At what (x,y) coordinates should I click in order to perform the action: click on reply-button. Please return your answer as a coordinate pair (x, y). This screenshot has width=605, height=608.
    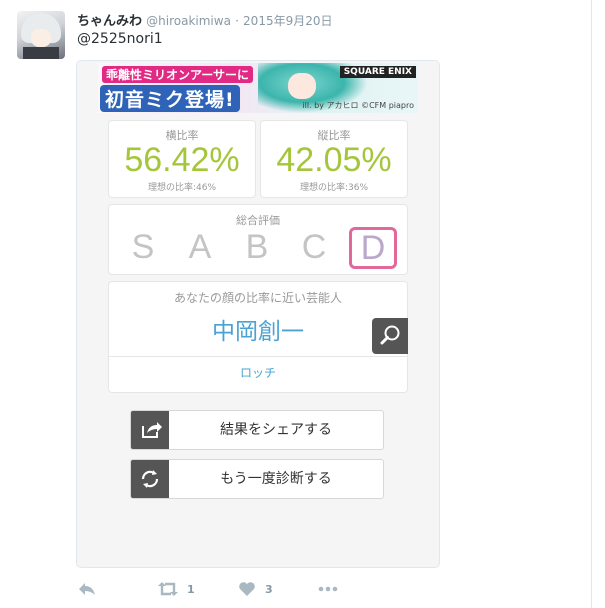
    Looking at the image, I should click on (92, 589).